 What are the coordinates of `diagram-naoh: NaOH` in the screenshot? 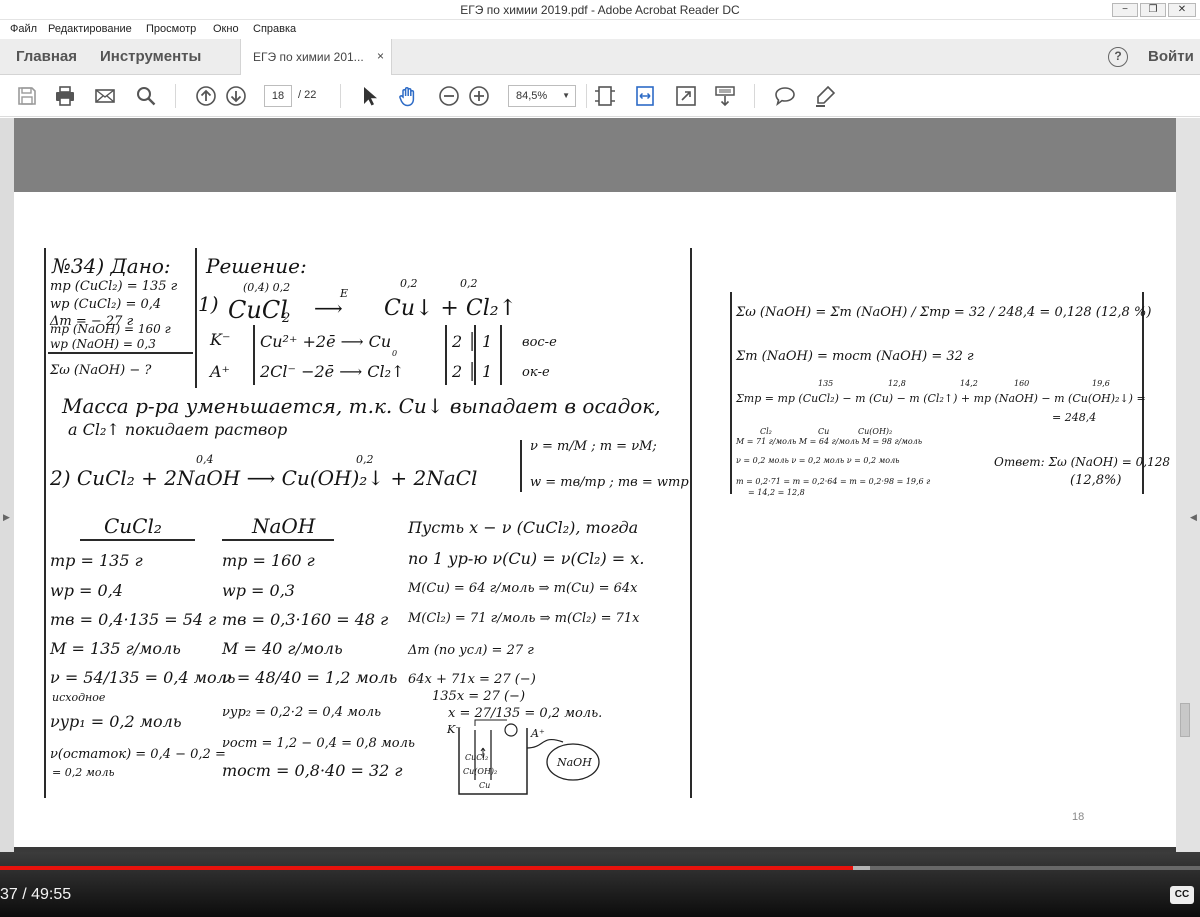 It's located at (574, 762).